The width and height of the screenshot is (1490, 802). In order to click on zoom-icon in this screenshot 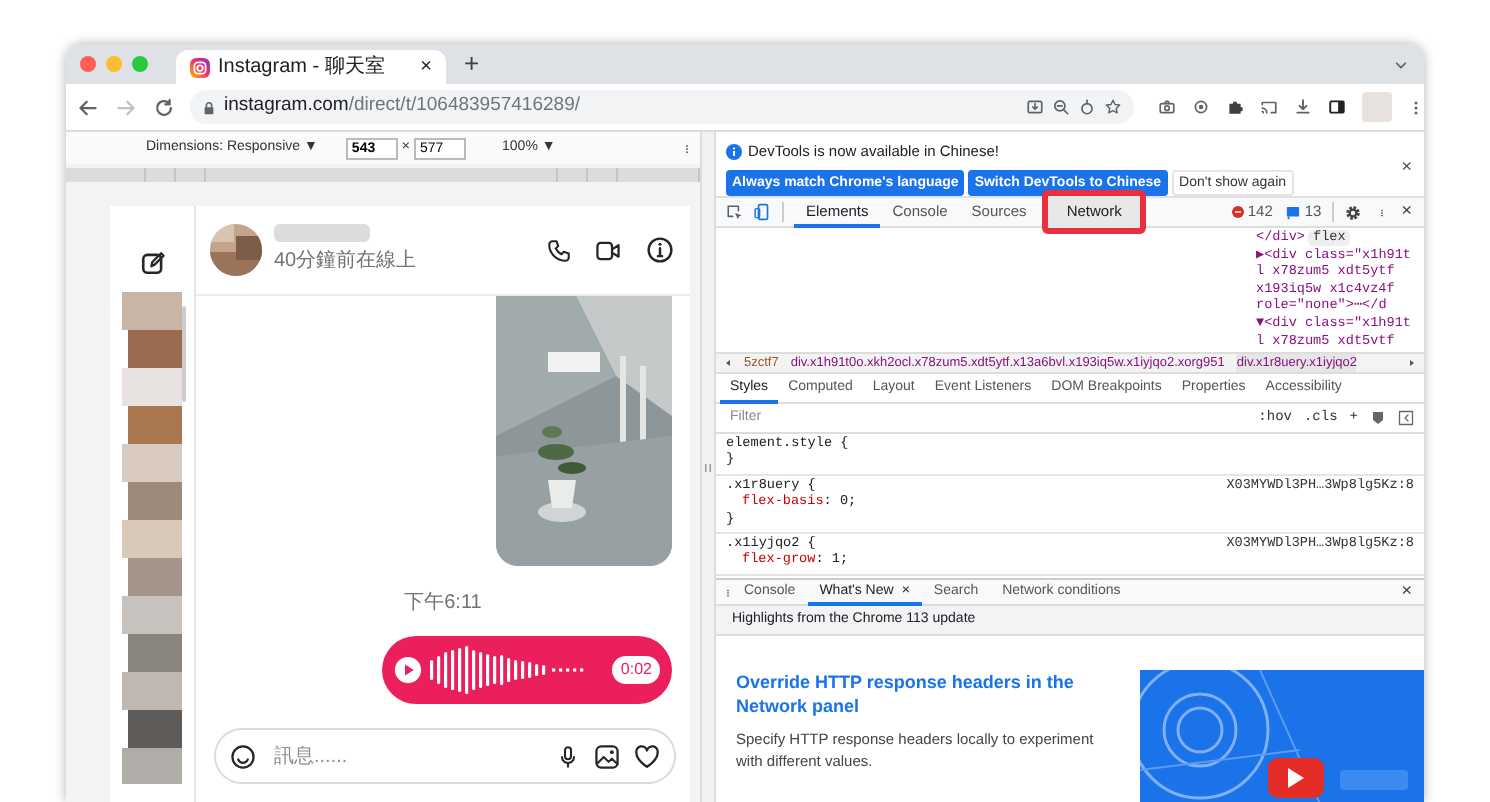, I will do `click(1061, 107)`.